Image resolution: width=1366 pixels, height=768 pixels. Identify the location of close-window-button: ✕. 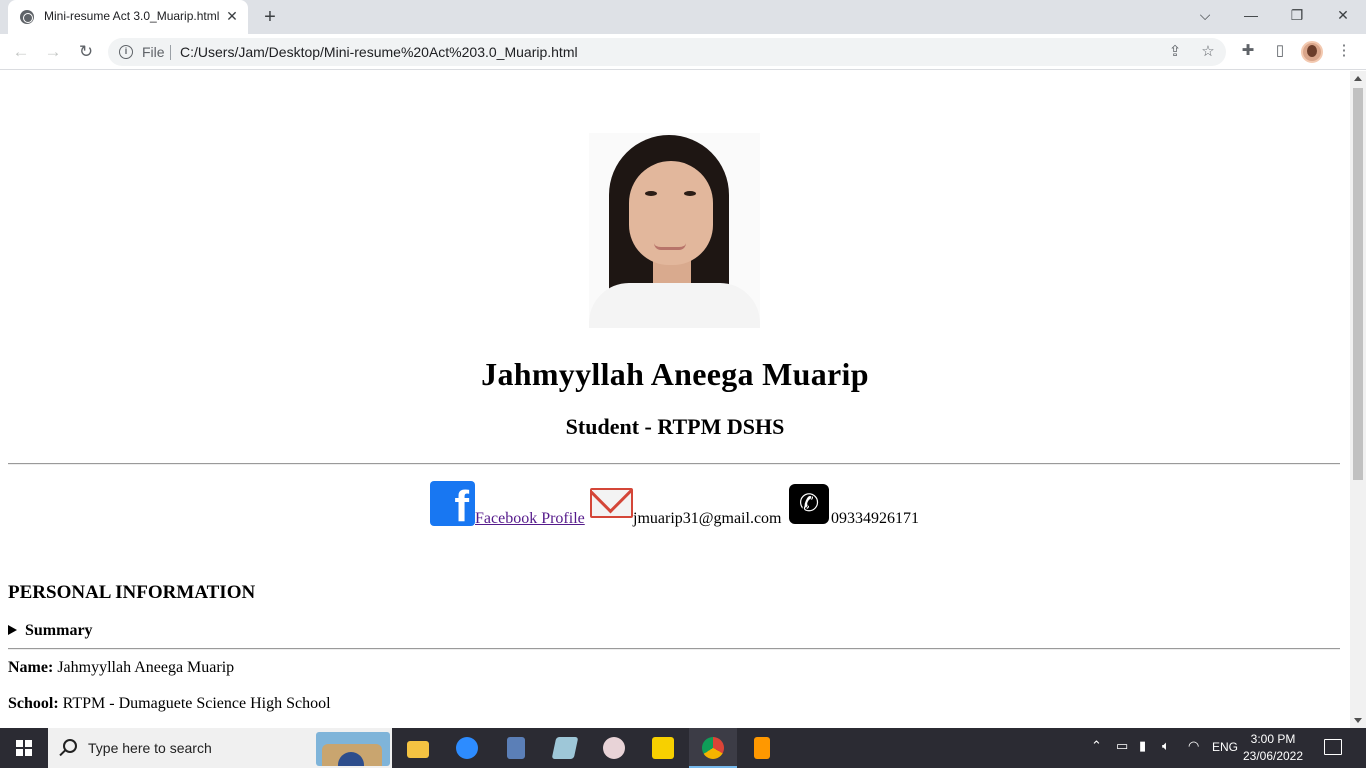
(1343, 16).